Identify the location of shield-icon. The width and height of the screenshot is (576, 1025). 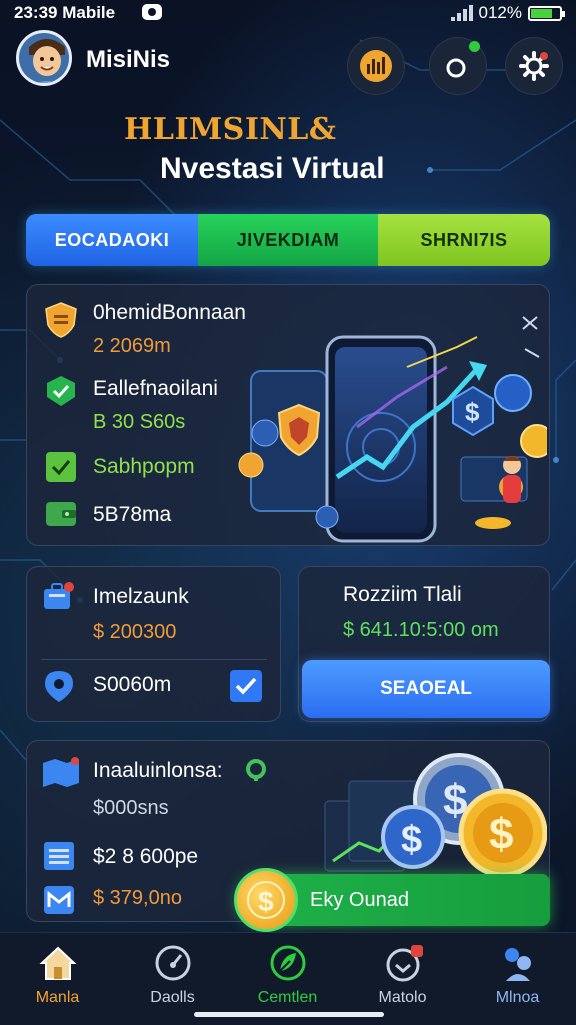
(61, 320).